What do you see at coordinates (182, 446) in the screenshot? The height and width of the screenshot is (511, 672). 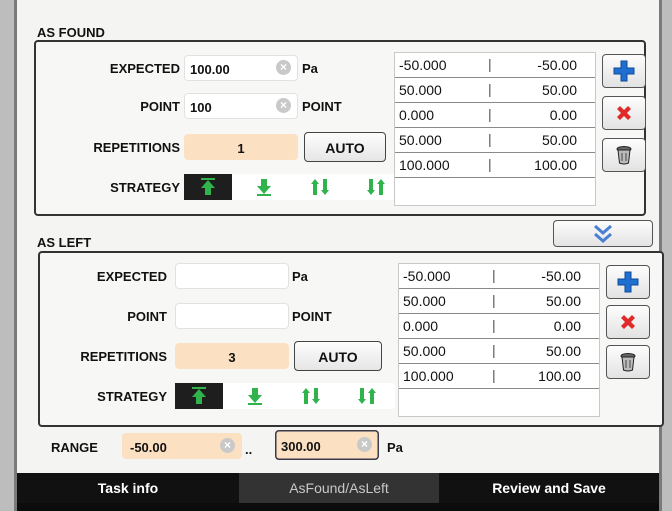 I see `range-min-field: -50.00 ×` at bounding box center [182, 446].